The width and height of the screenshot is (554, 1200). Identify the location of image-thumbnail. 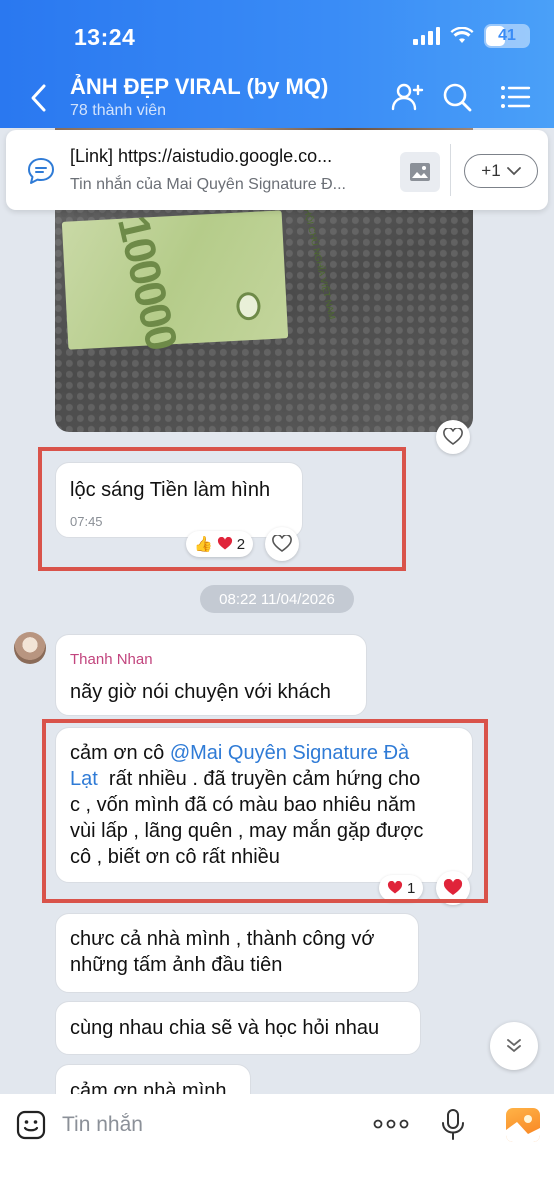
(420, 172).